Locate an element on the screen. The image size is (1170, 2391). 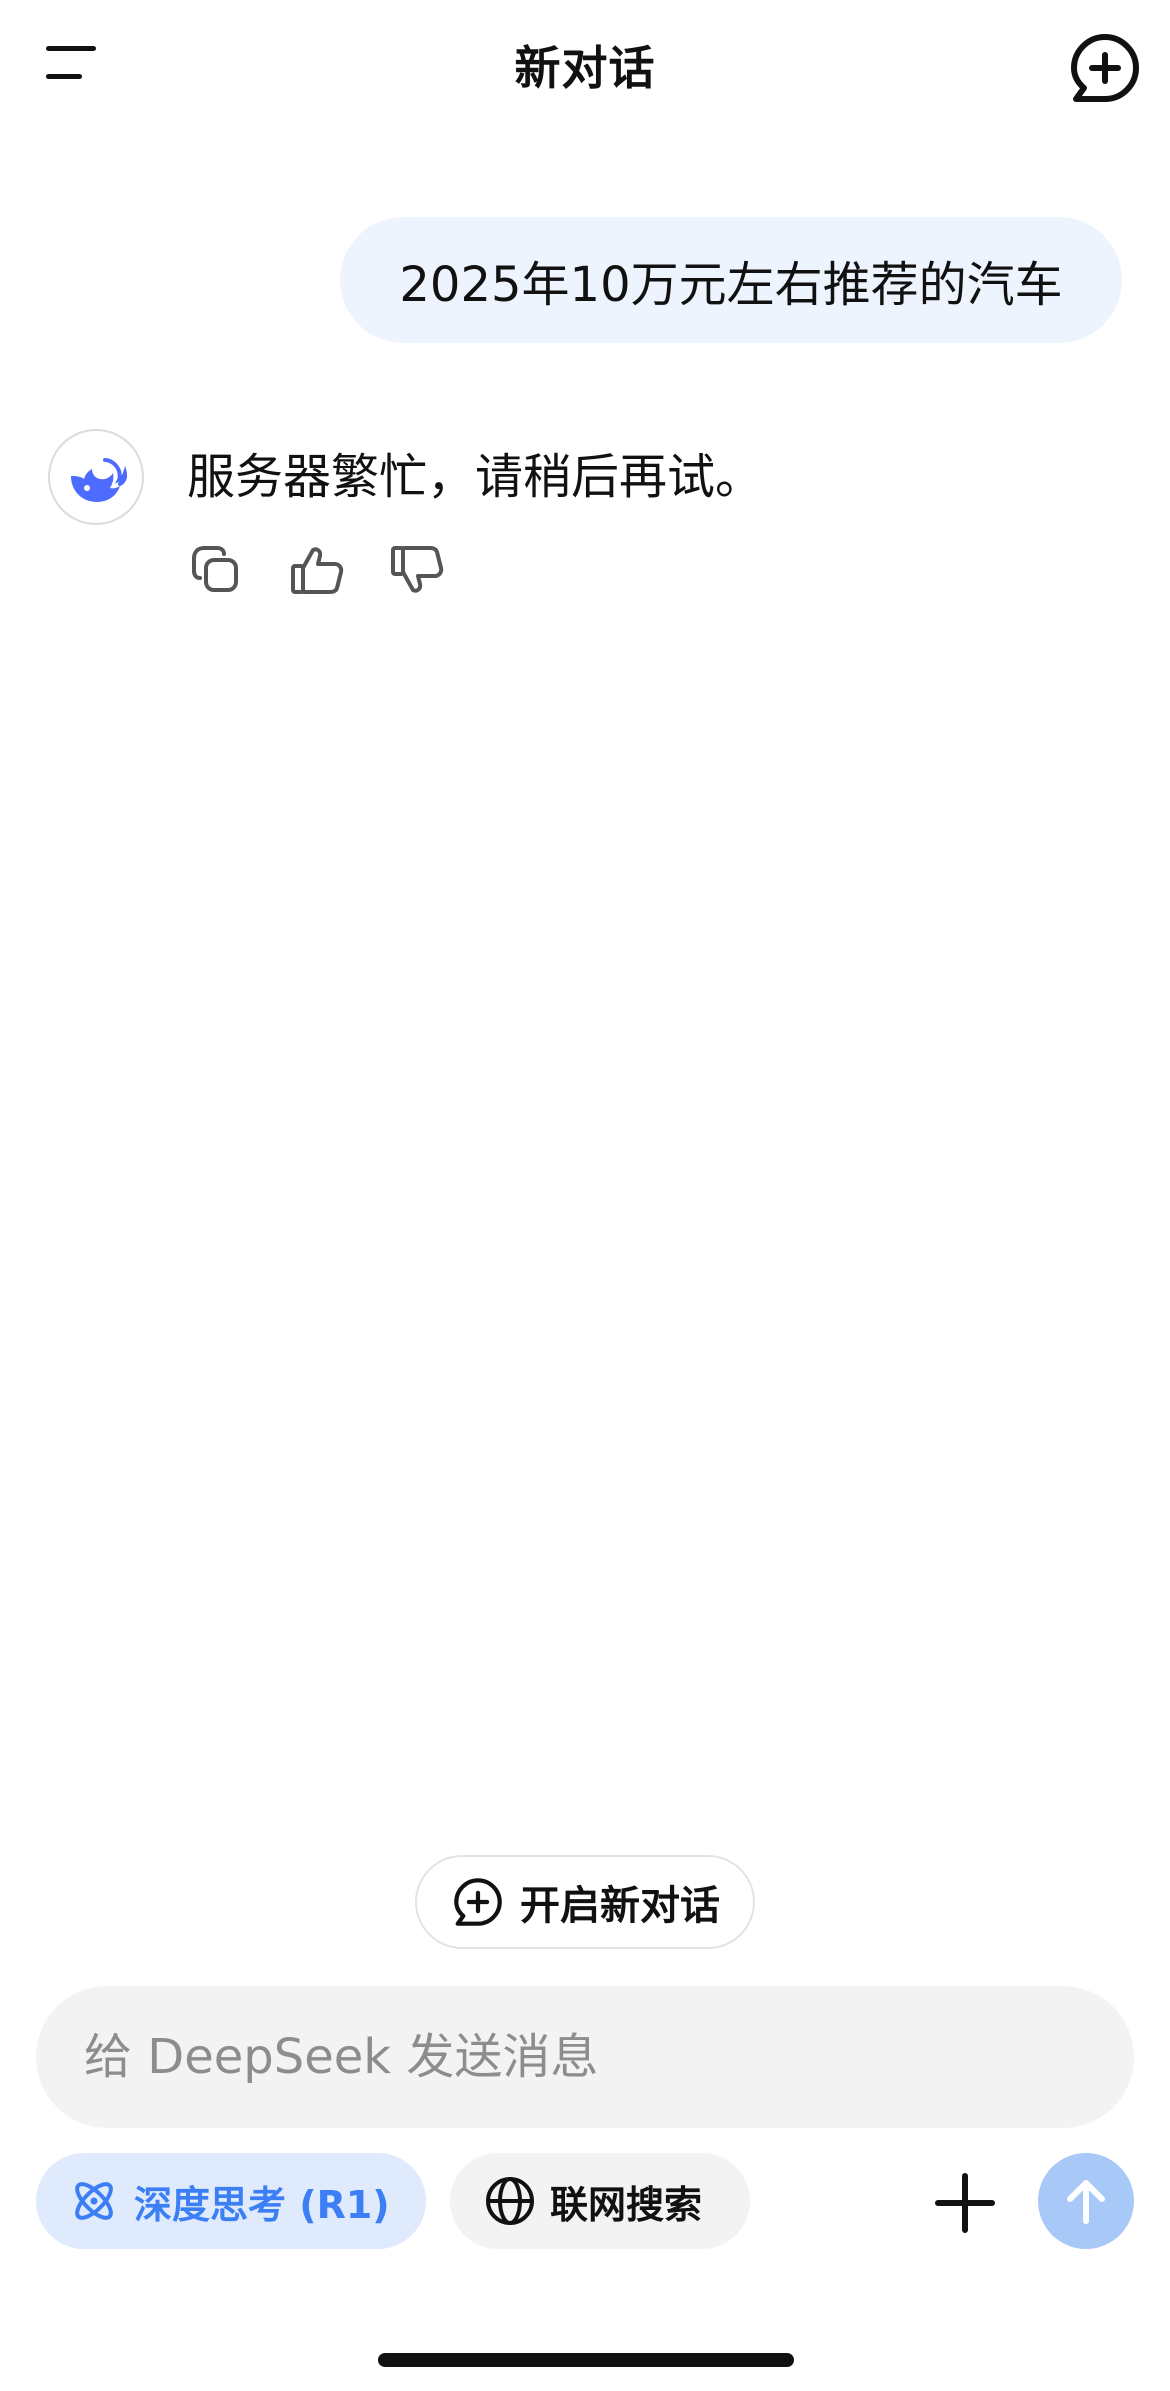
page-title: 新对话 is located at coordinates (585, 68).